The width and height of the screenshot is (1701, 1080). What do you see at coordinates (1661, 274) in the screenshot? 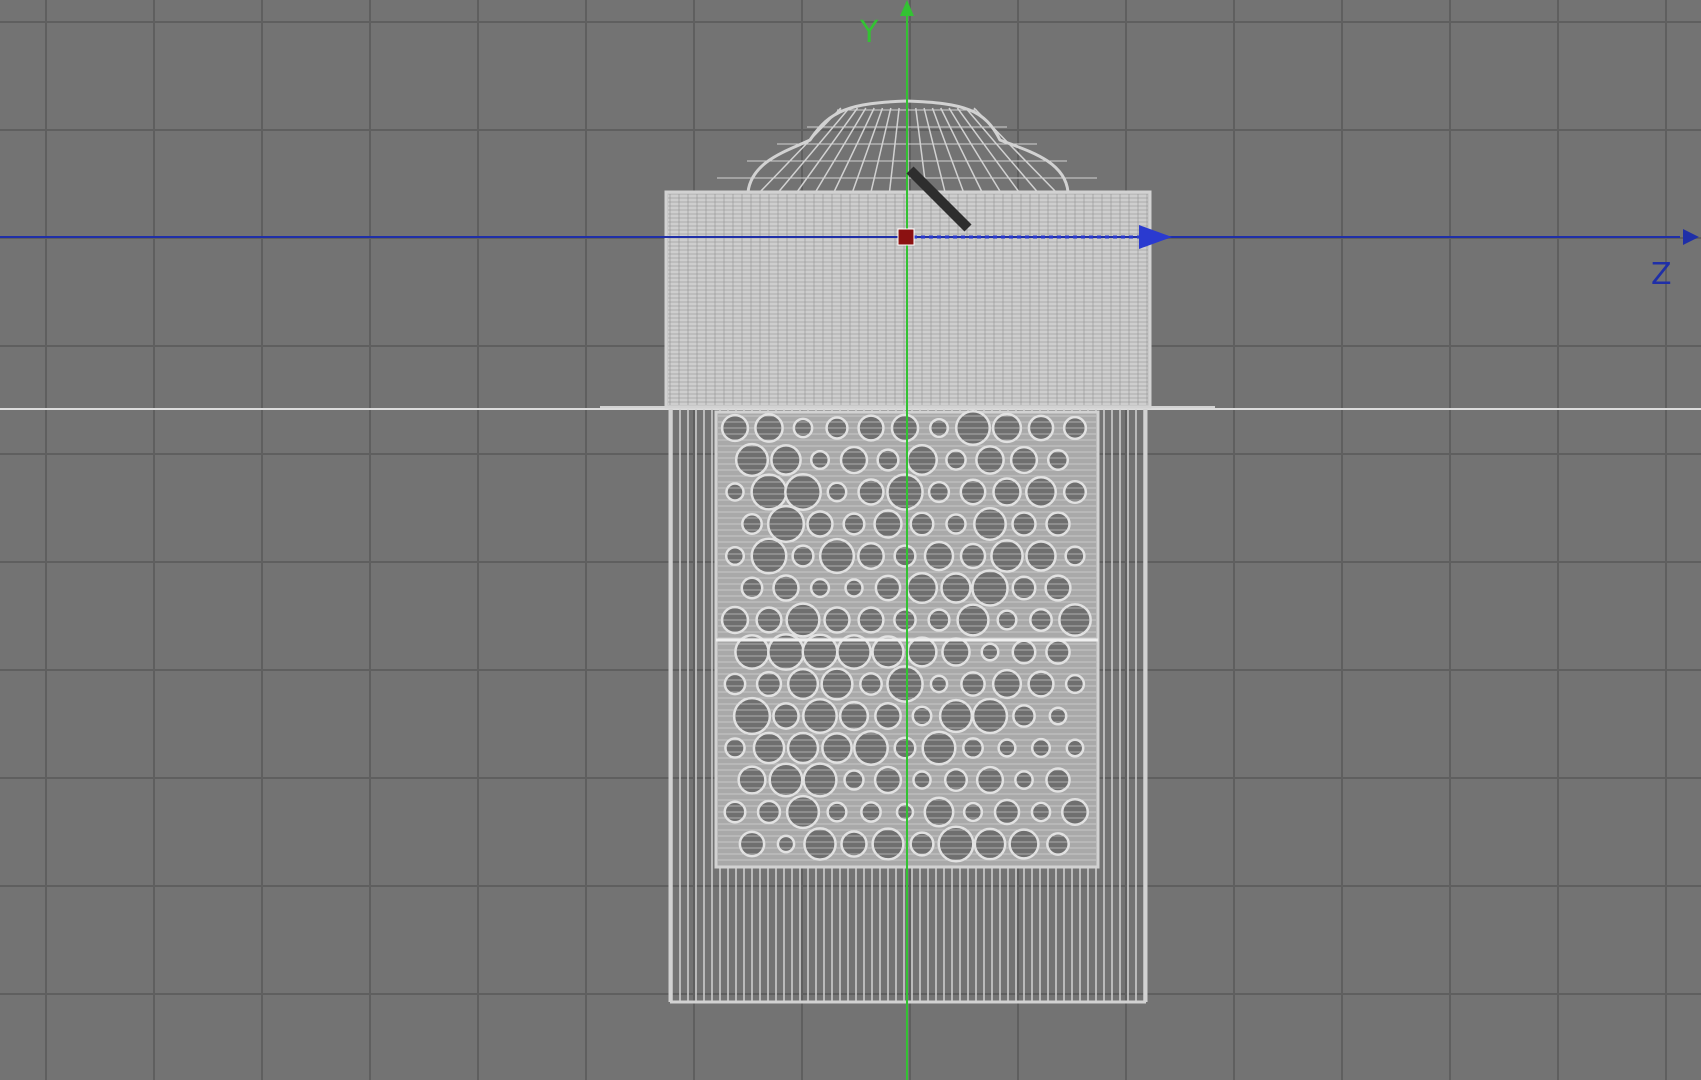
I see `z-axis-label: Z` at bounding box center [1661, 274].